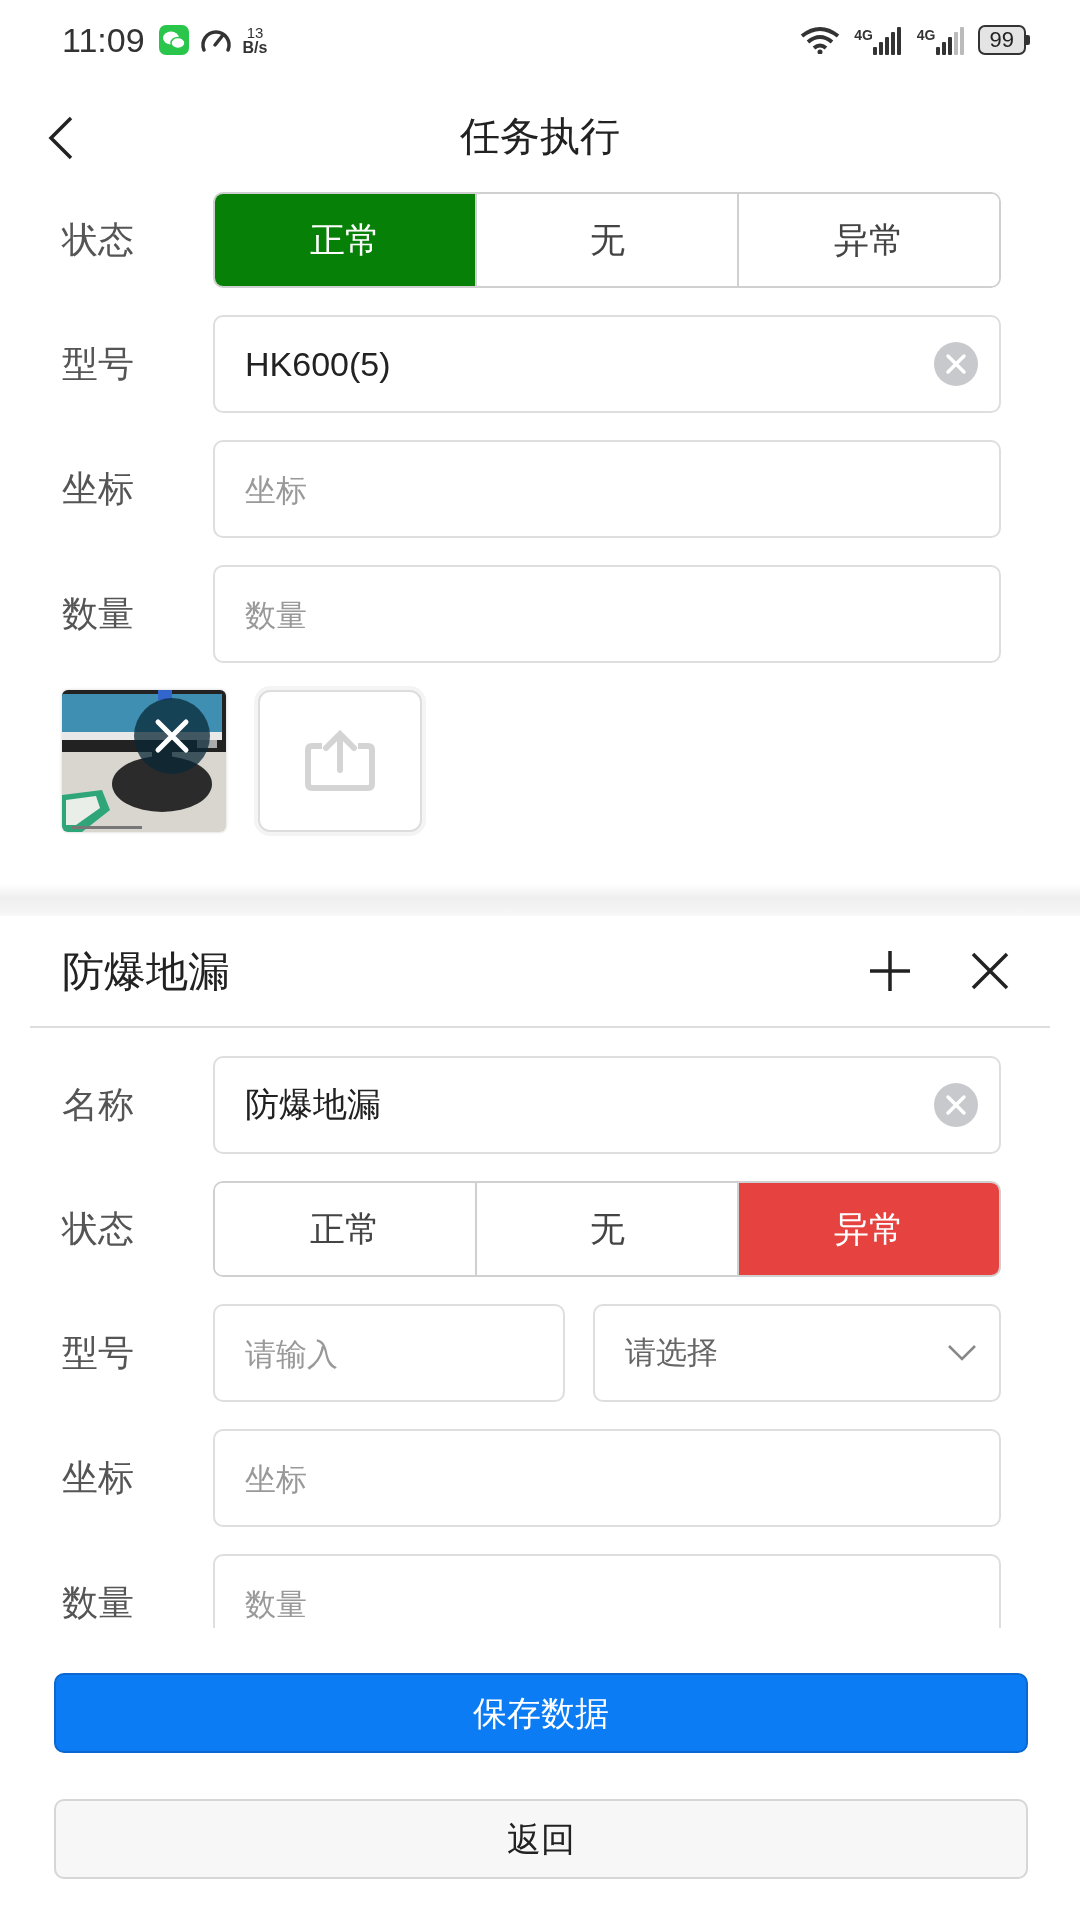  What do you see at coordinates (103, 40) in the screenshot?
I see `status-time: 11:09` at bounding box center [103, 40].